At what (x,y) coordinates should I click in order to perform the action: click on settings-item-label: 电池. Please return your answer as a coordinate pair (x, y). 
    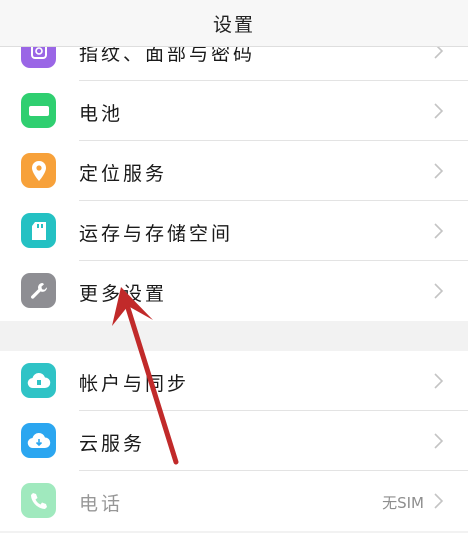
    Looking at the image, I should click on (101, 114).